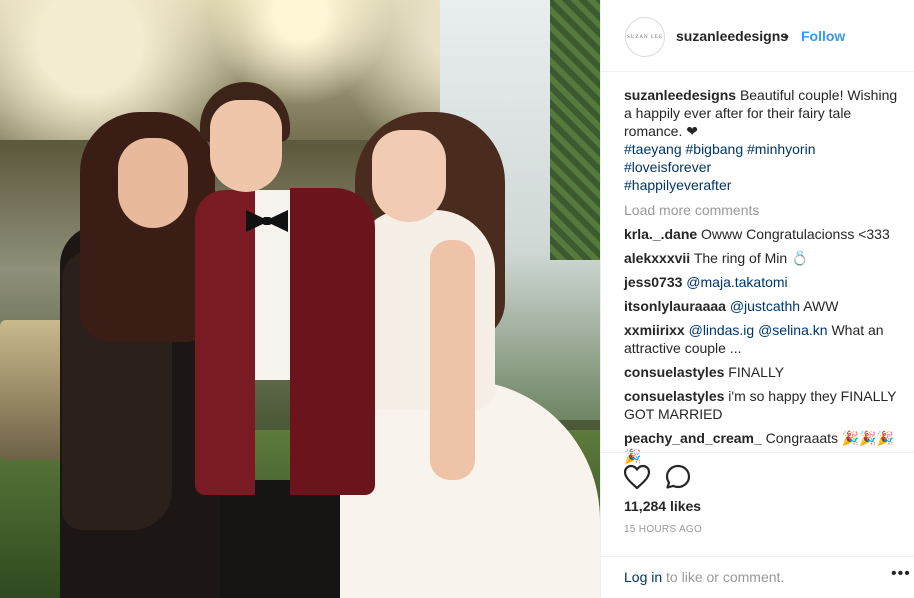  Describe the element at coordinates (823, 36) in the screenshot. I see `follow-button: Follow` at that location.